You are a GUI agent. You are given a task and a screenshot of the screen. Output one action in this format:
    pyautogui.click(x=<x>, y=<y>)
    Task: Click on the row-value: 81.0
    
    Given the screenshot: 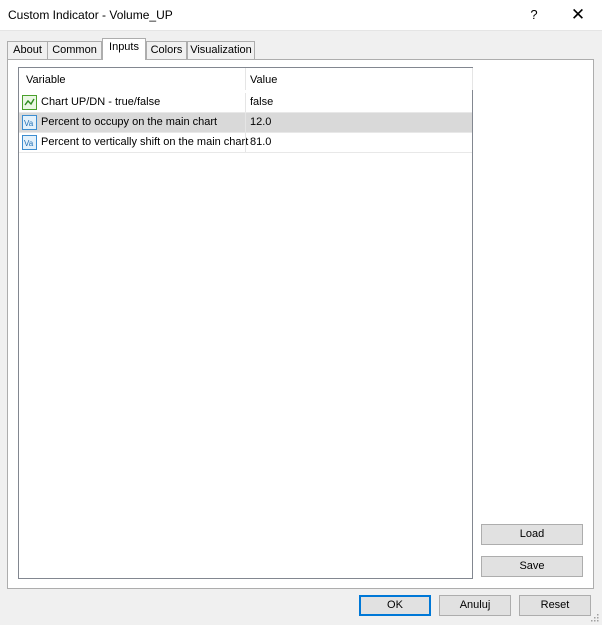 What is the action you would take?
    pyautogui.click(x=260, y=142)
    